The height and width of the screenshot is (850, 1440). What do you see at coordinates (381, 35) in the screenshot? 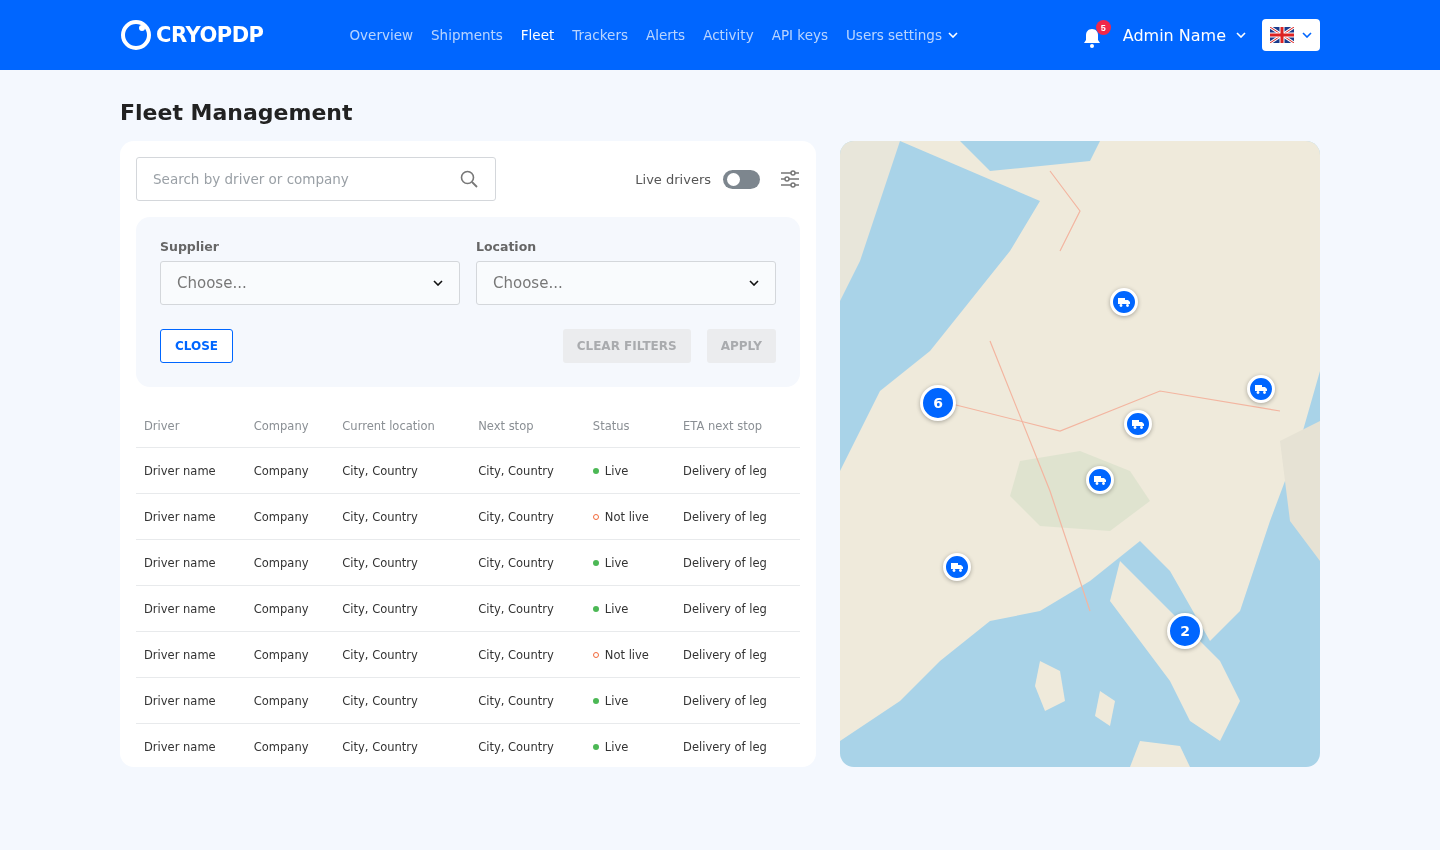
I see `nav-link: Overview` at bounding box center [381, 35].